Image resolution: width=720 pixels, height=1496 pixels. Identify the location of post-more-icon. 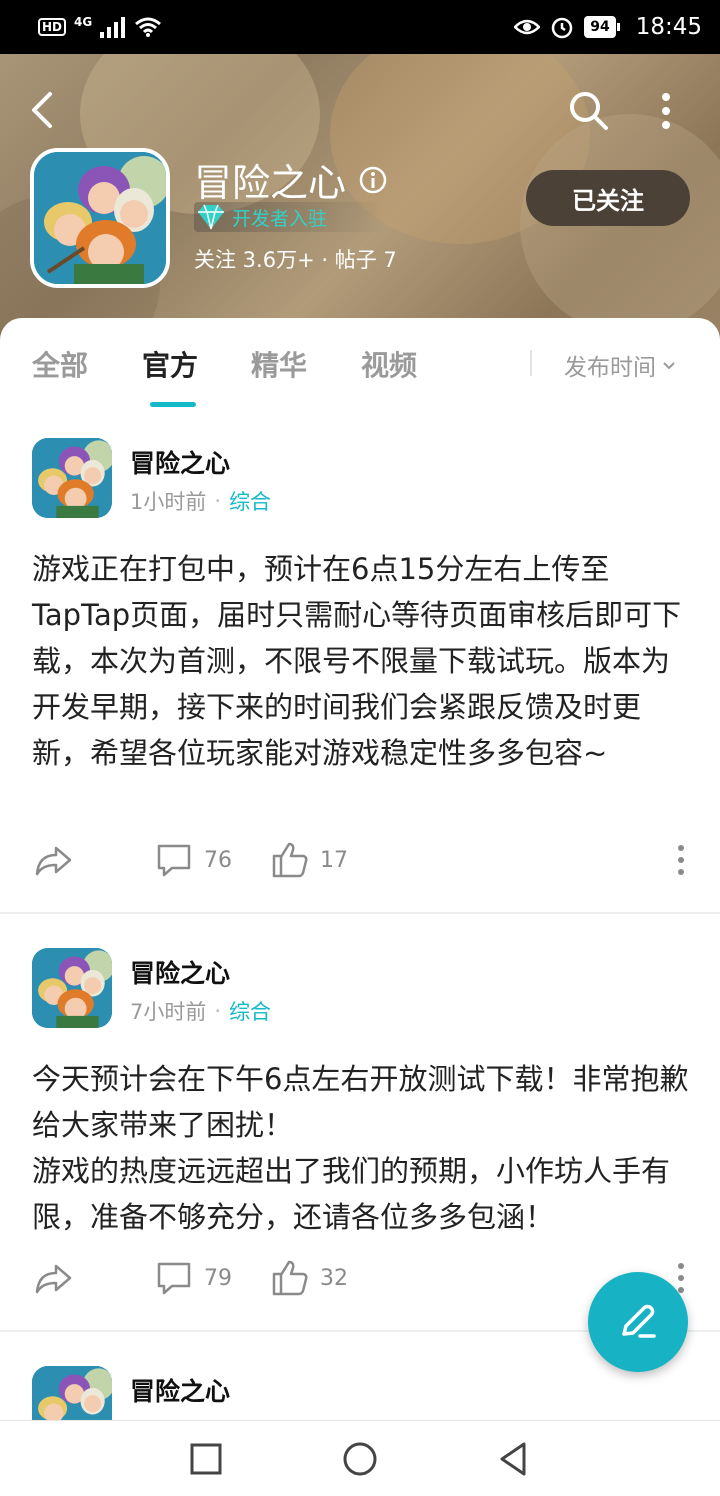
(681, 860).